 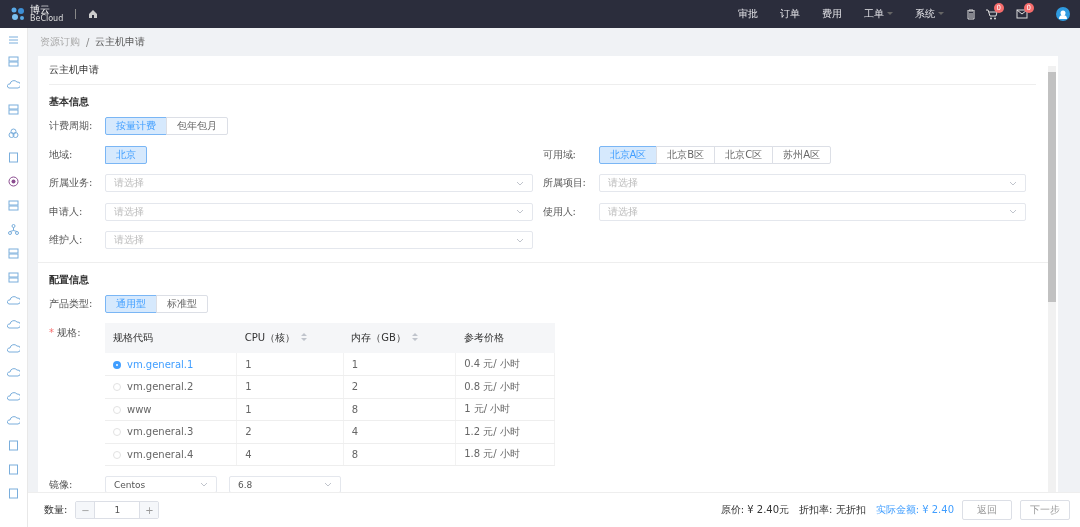 What do you see at coordinates (744, 154) in the screenshot?
I see `option-button: 北京C区` at bounding box center [744, 154].